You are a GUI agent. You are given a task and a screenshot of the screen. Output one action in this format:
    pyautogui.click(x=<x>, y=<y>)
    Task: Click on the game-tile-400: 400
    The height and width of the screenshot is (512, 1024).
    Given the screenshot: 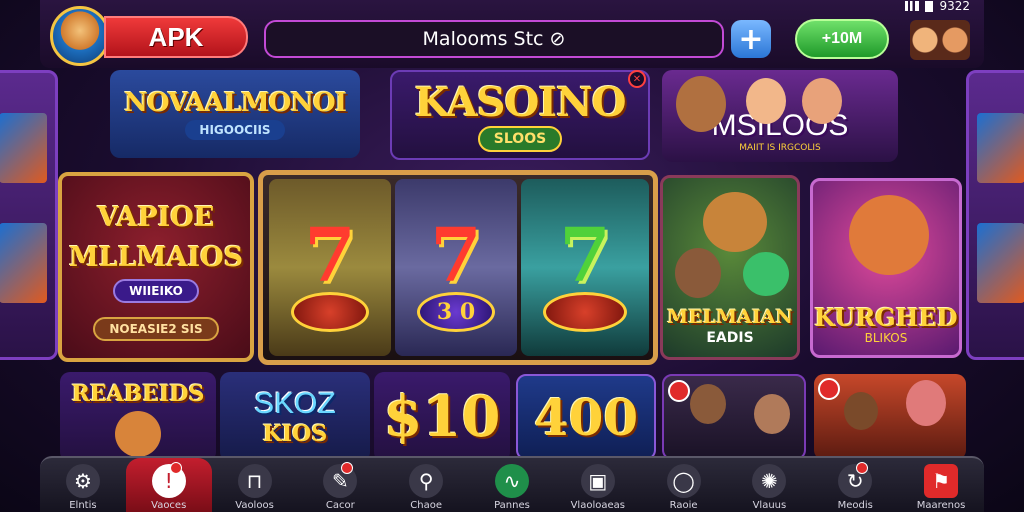 What is the action you would take?
    pyautogui.click(x=586, y=417)
    